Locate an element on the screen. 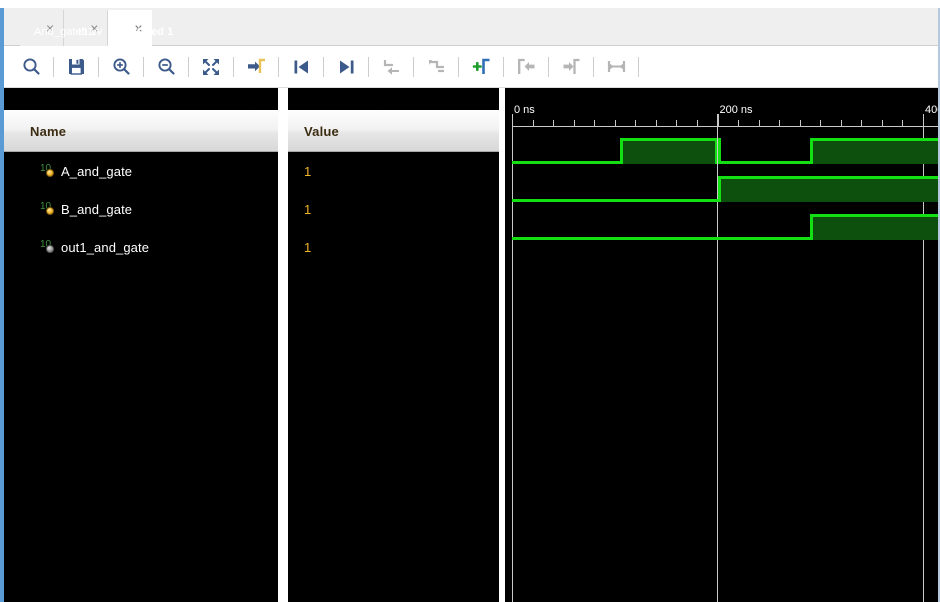 Image resolution: width=940 pixels, height=602 pixels. add-marker-button is located at coordinates (481, 67).